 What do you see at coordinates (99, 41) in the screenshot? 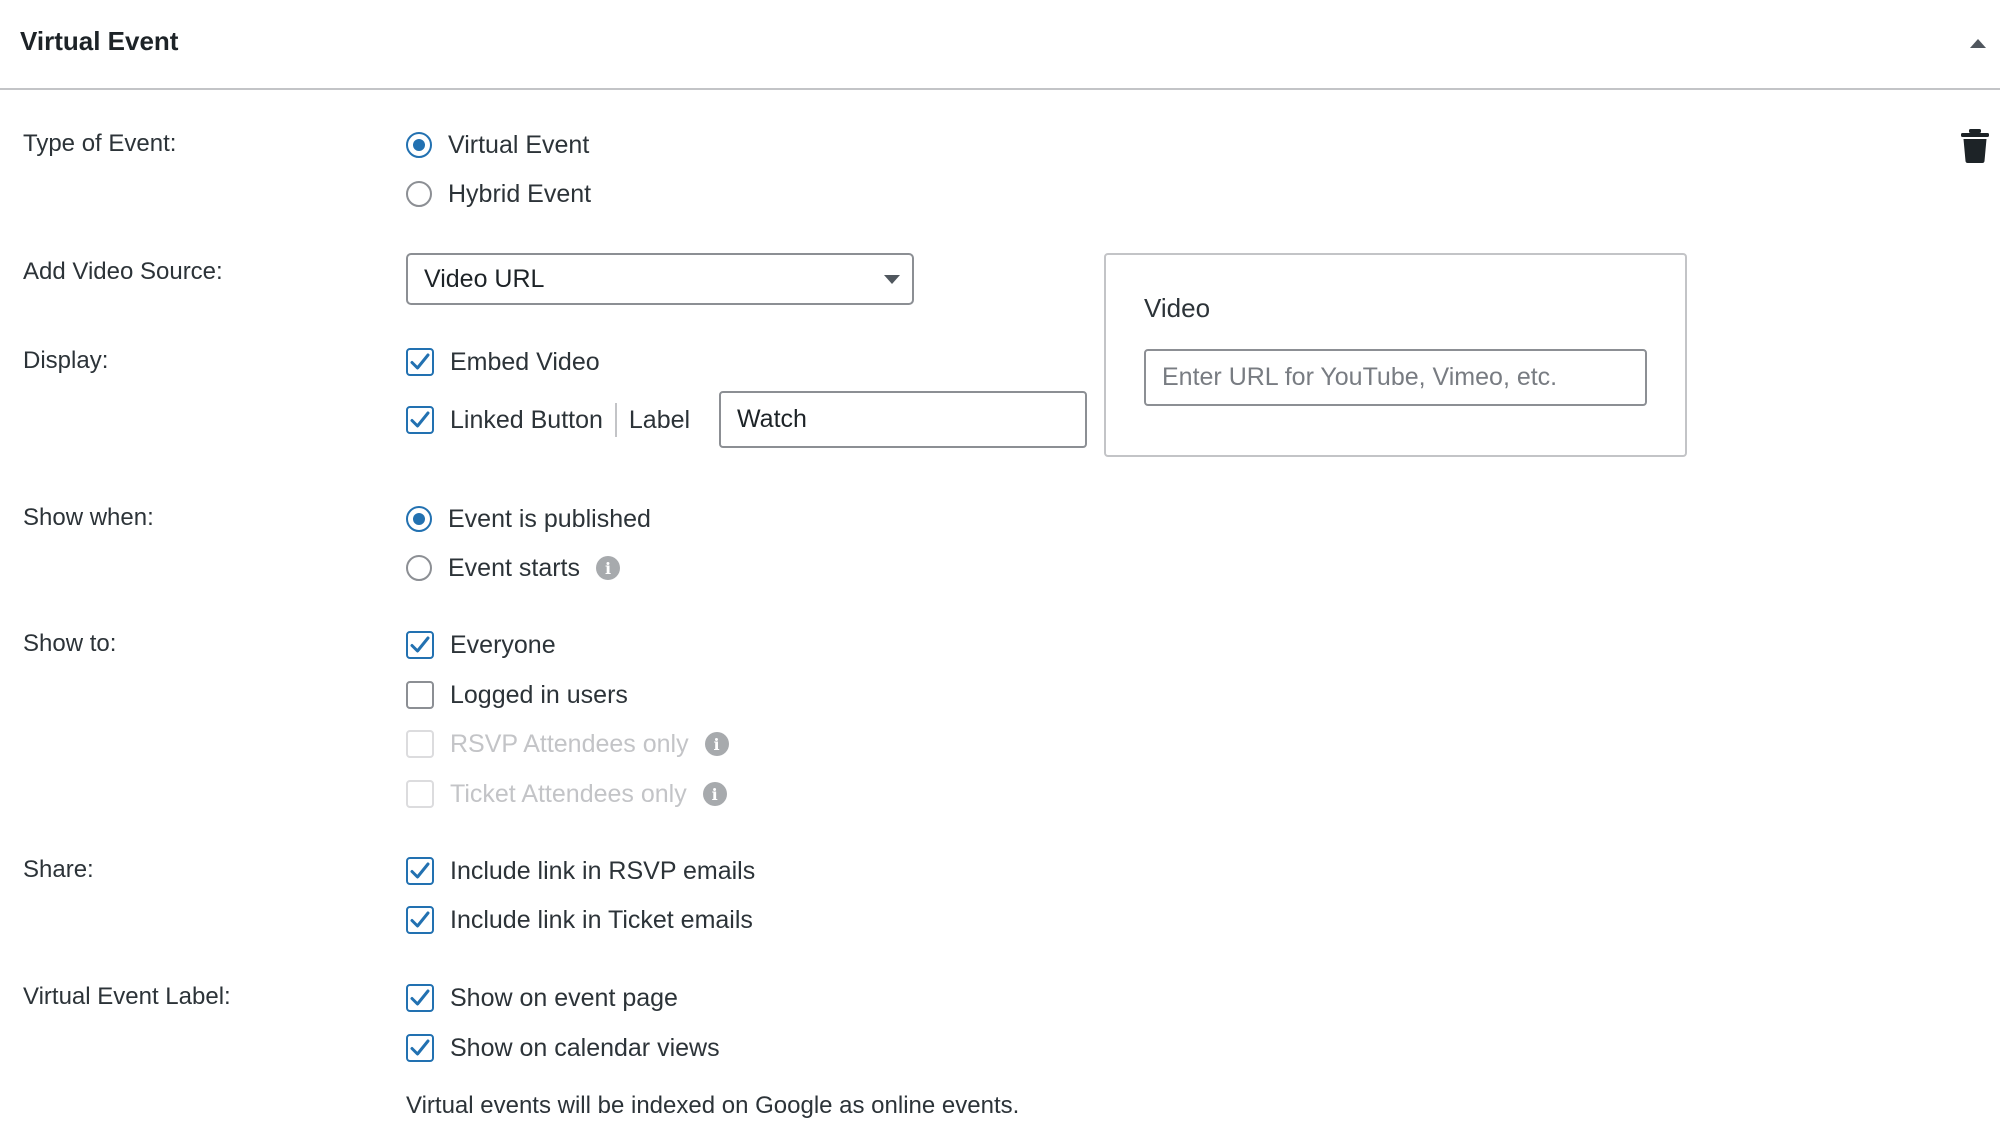
I see `panel-title: Virtual Event` at bounding box center [99, 41].